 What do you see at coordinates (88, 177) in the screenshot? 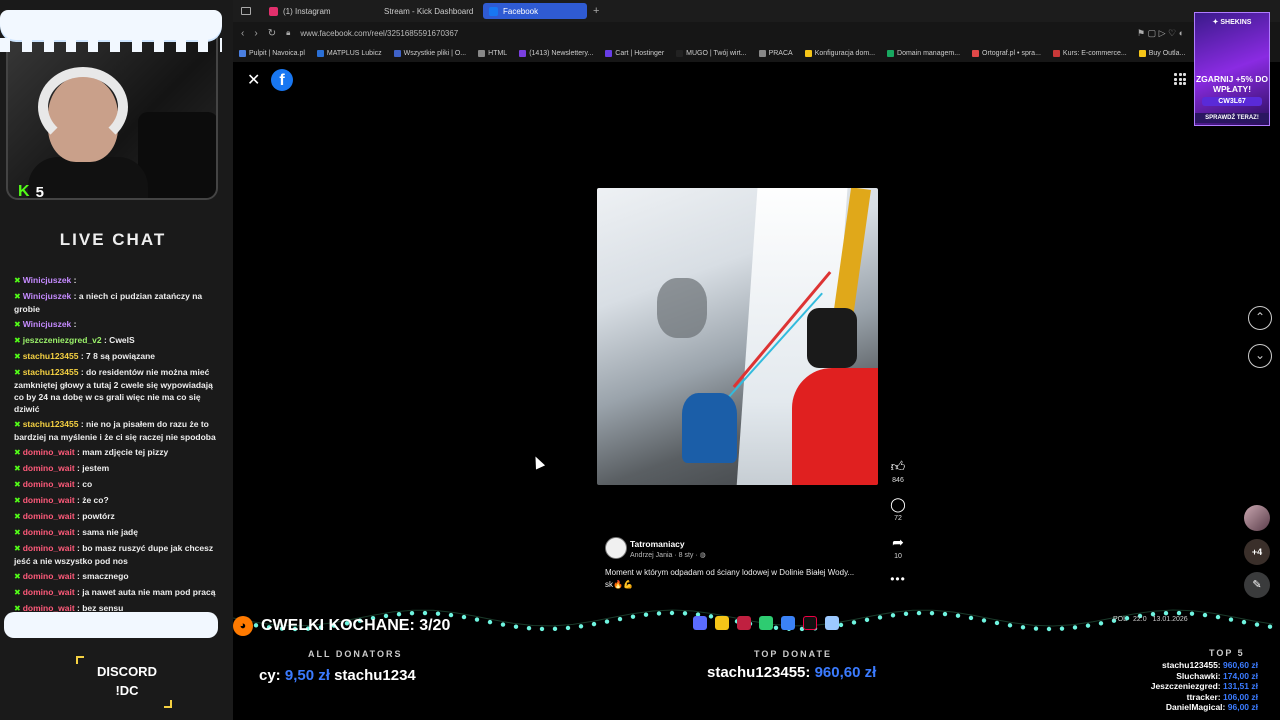
I see `streamer-body` at bounding box center [88, 177].